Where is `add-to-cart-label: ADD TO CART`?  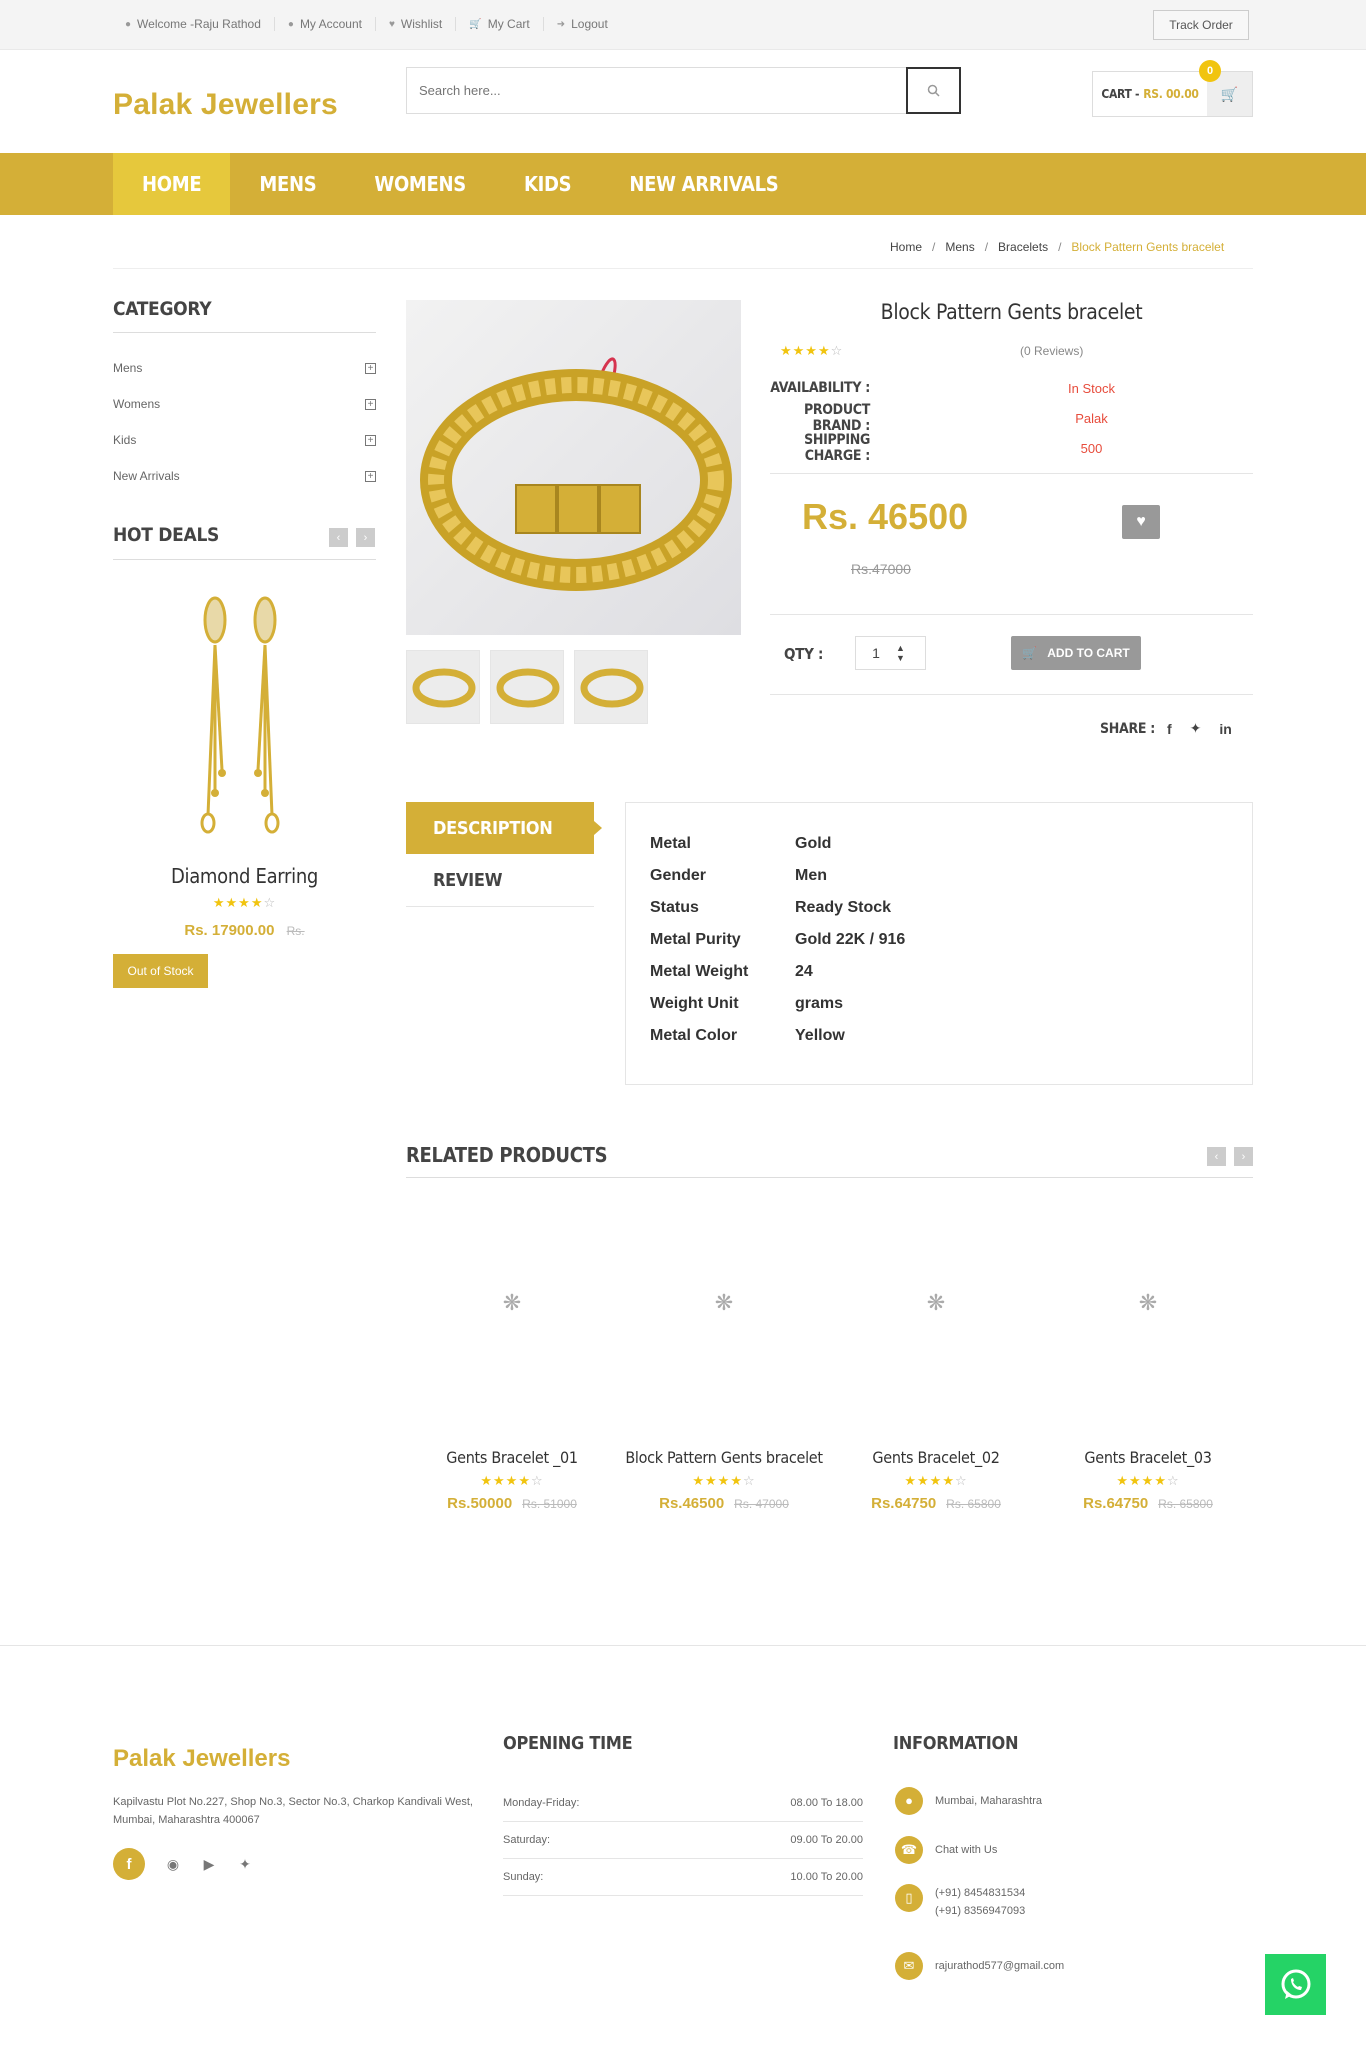 add-to-cart-label: ADD TO CART is located at coordinates (1088, 653).